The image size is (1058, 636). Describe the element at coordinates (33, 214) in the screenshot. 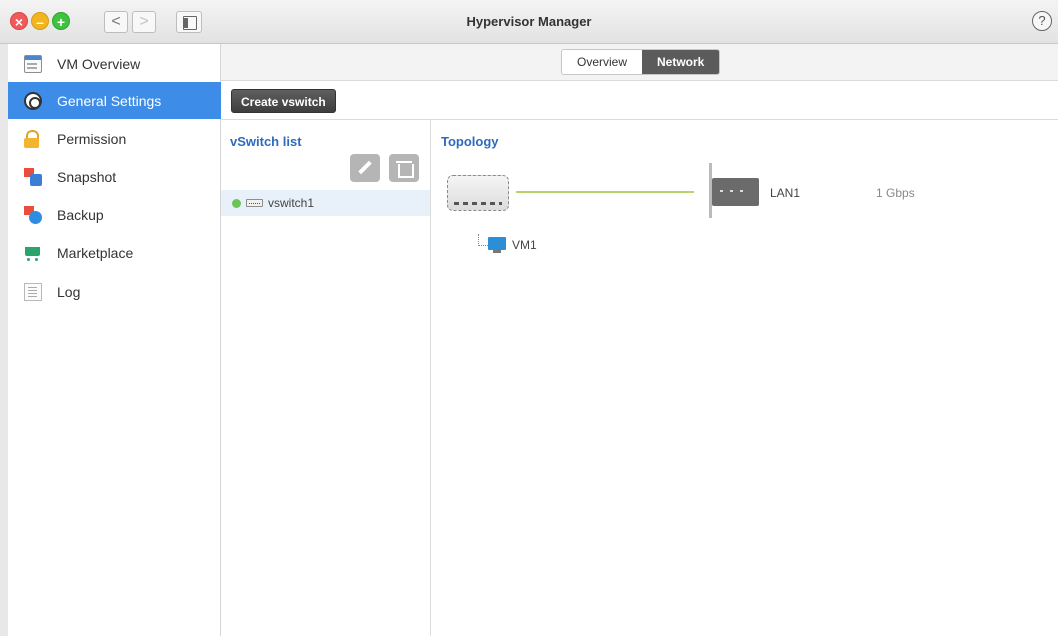

I see `backup-icon` at that location.